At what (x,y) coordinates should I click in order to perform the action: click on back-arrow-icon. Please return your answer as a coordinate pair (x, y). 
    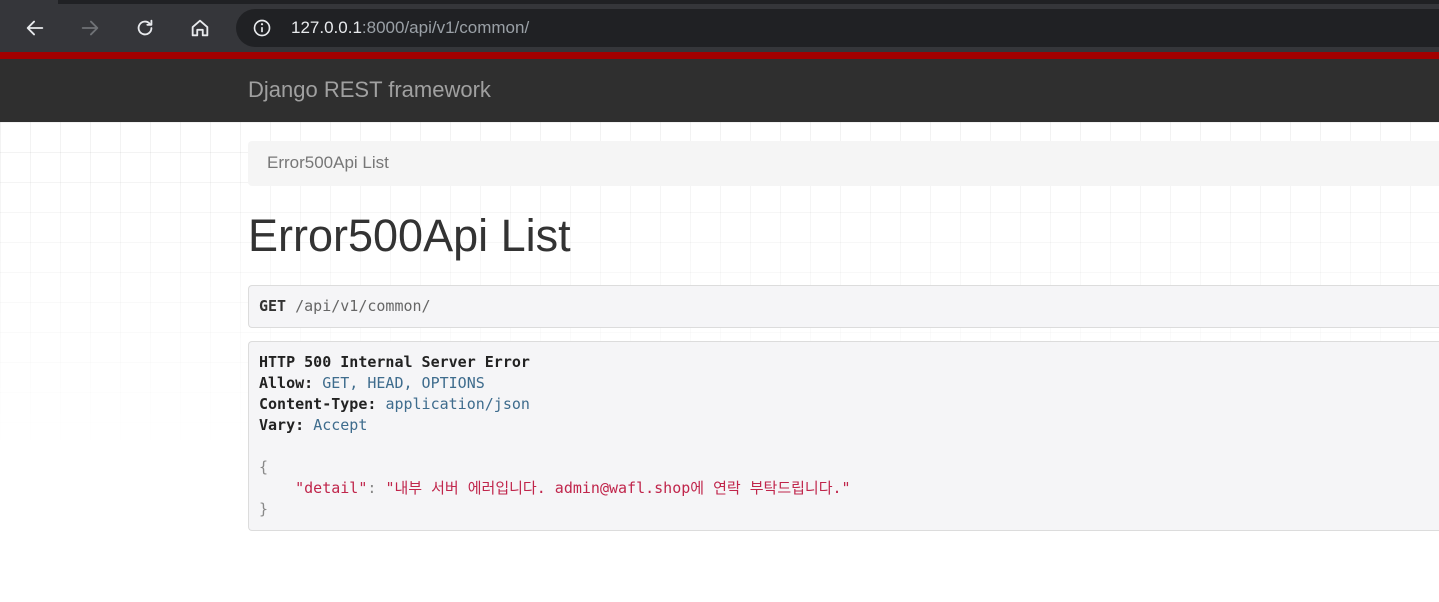
    Looking at the image, I should click on (35, 28).